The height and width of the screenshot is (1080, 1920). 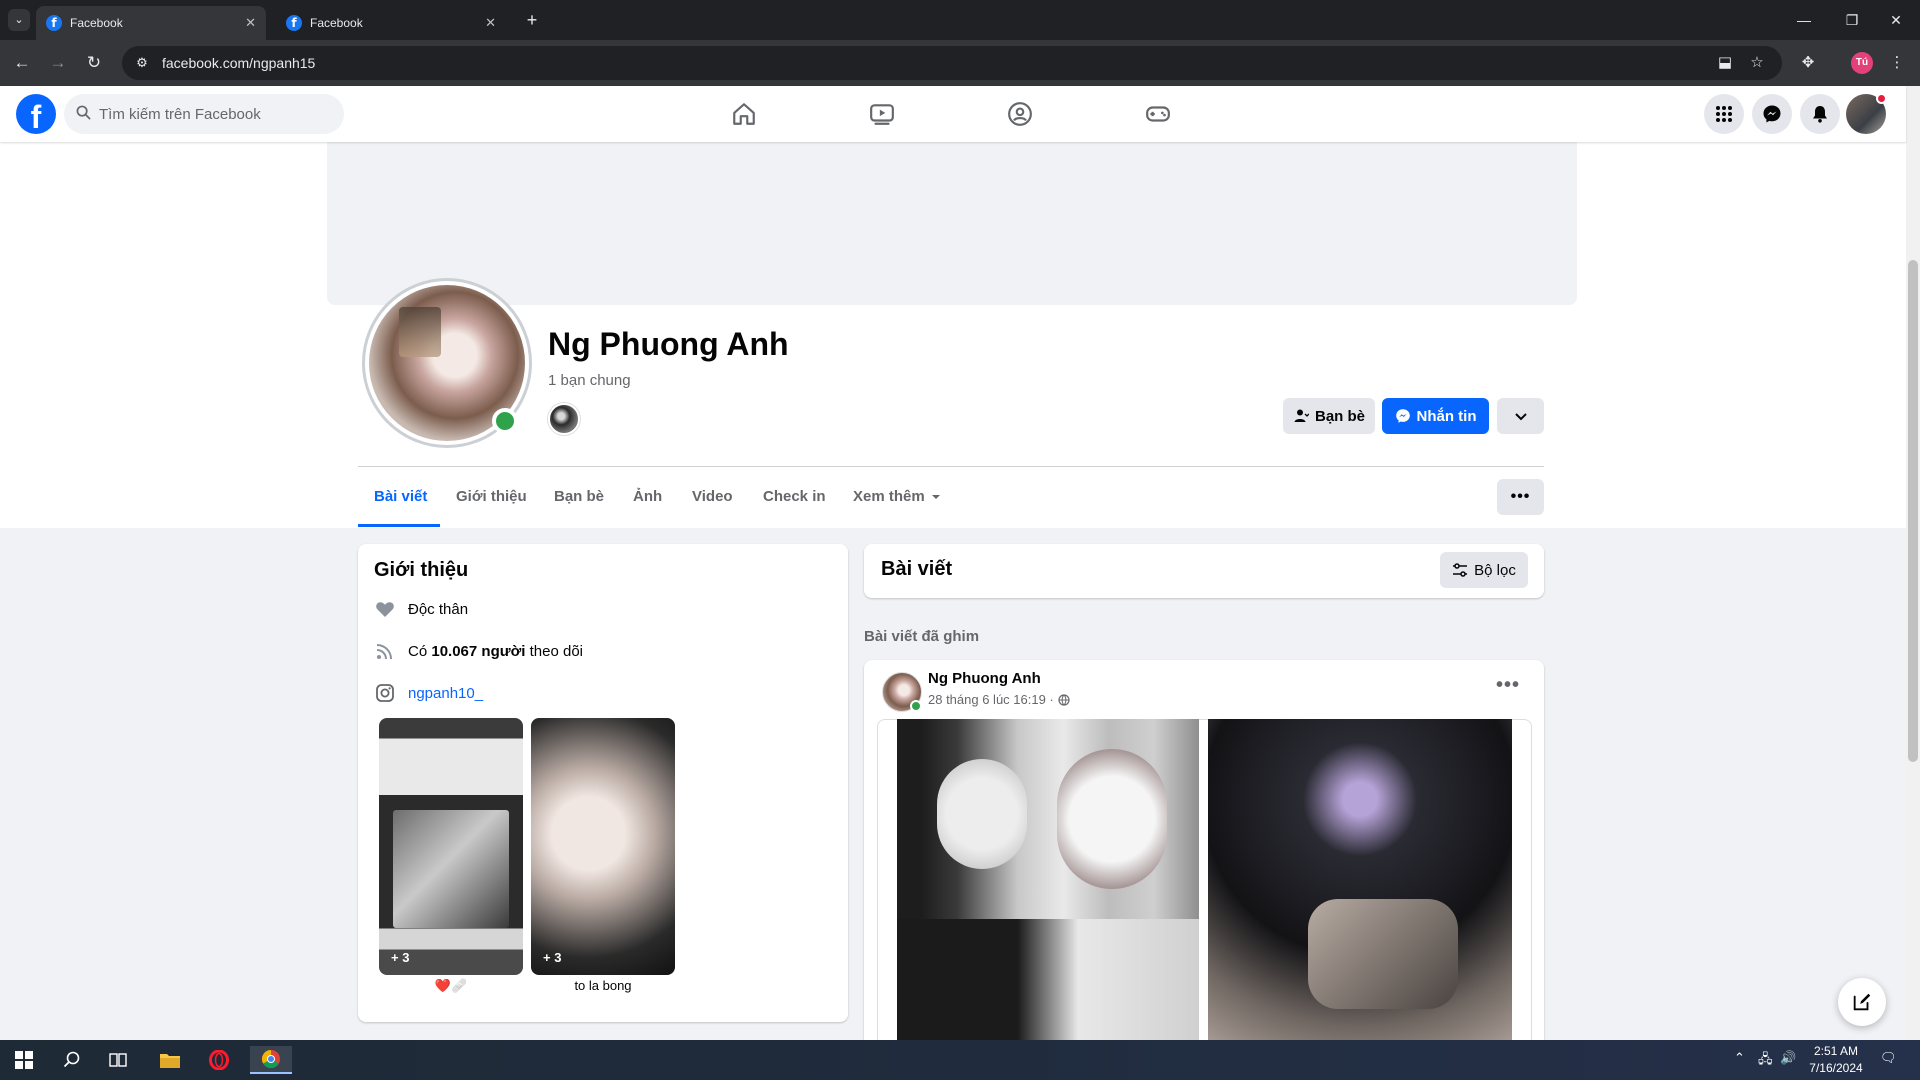 I want to click on featured-story-2: + 3, so click(x=603, y=846).